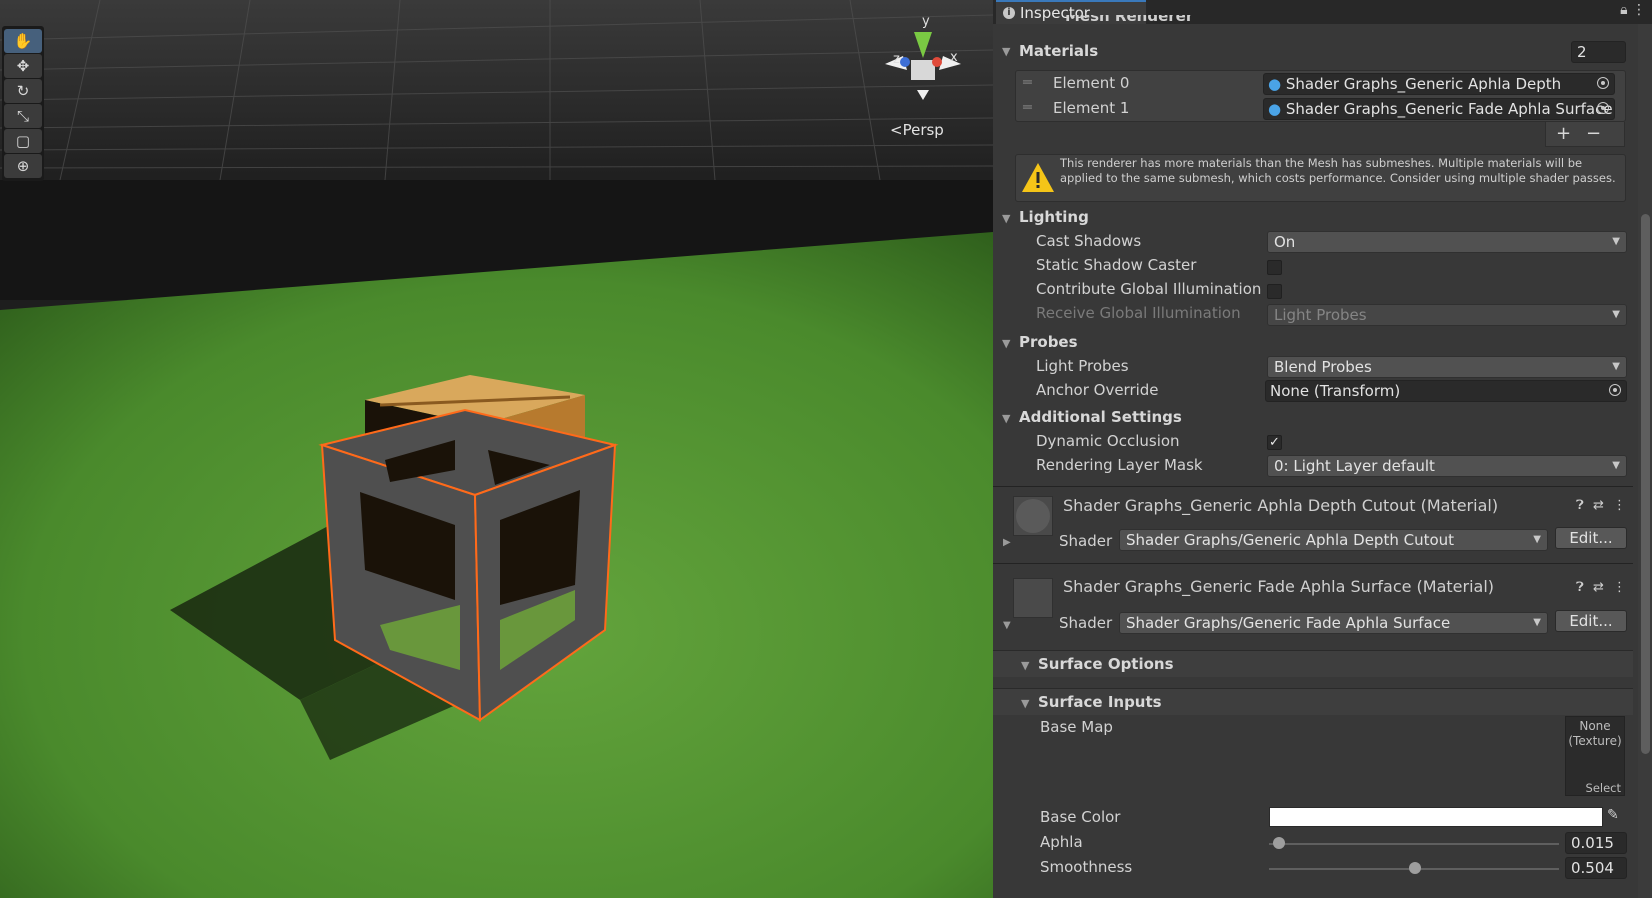  Describe the element at coordinates (1447, 466) in the screenshot. I see `rendering-layer-mask-dropdown: 0: Light Layer default ▼` at that location.